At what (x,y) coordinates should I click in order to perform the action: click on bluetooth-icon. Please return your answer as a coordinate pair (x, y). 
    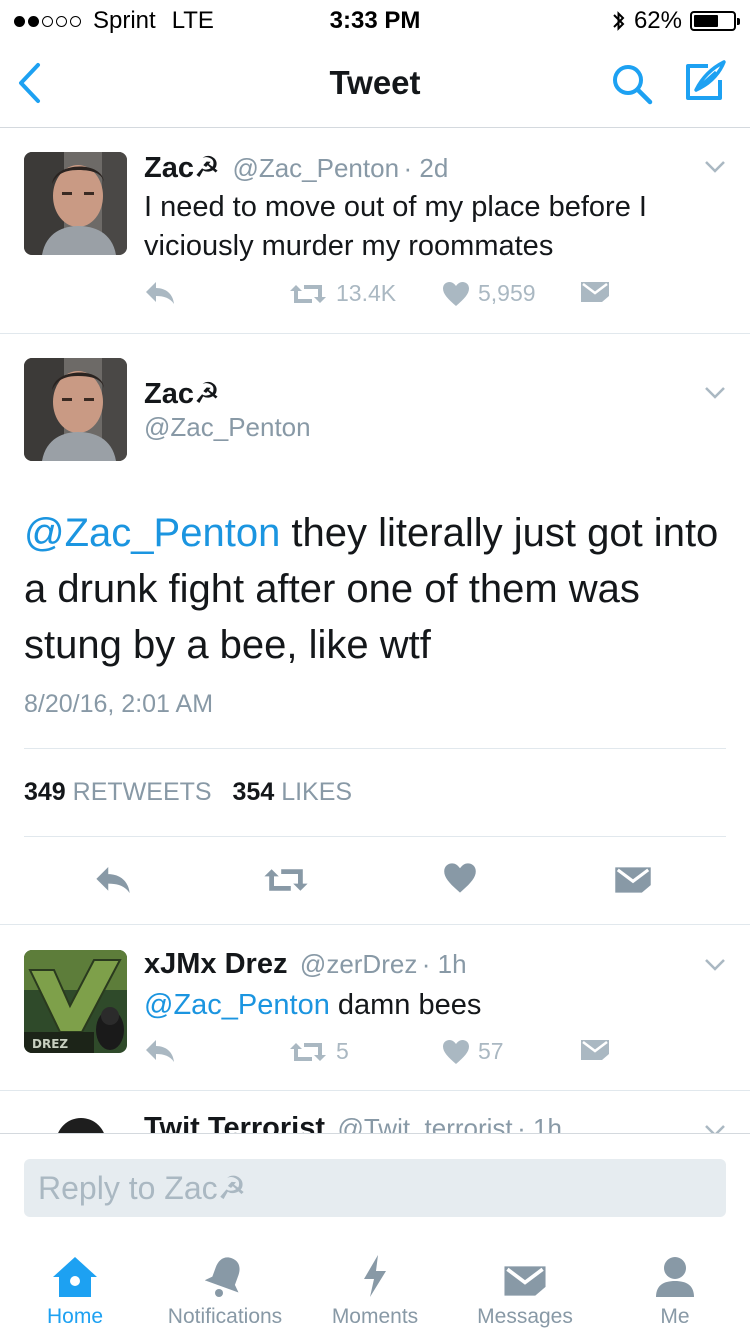
    Looking at the image, I should click on (619, 21).